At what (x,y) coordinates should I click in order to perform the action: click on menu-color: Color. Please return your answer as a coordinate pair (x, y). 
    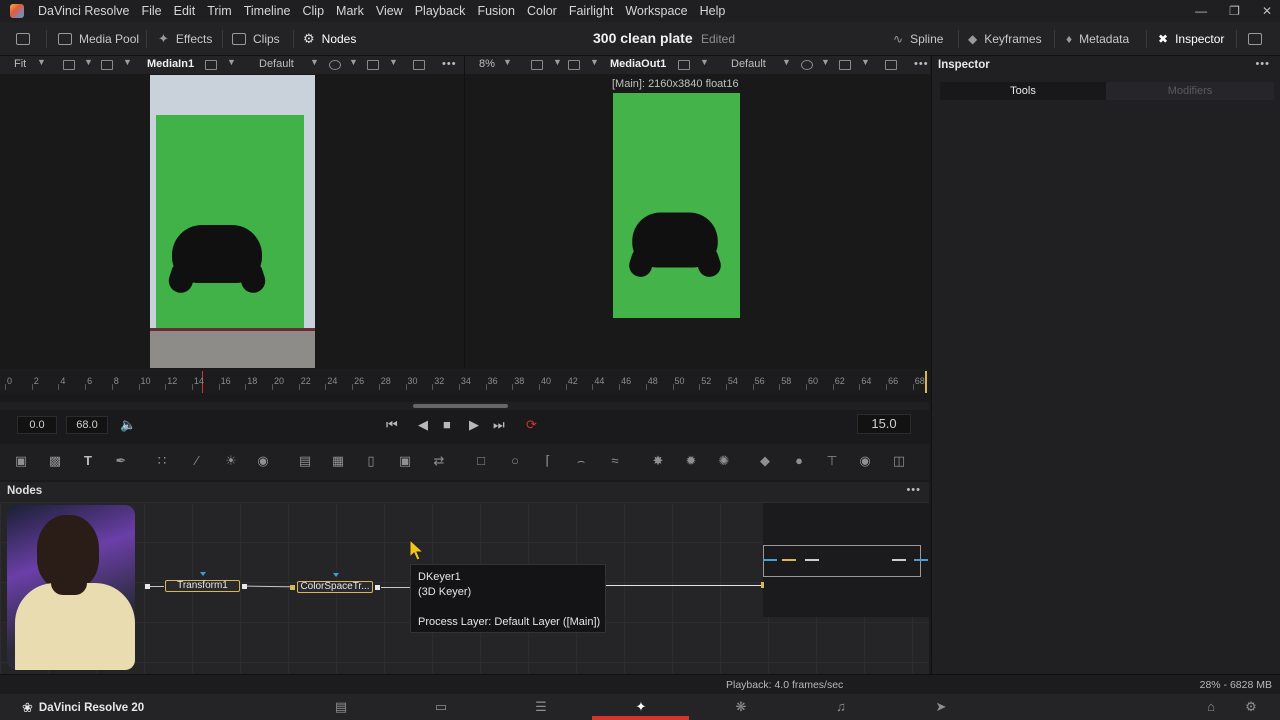
    Looking at the image, I should click on (542, 11).